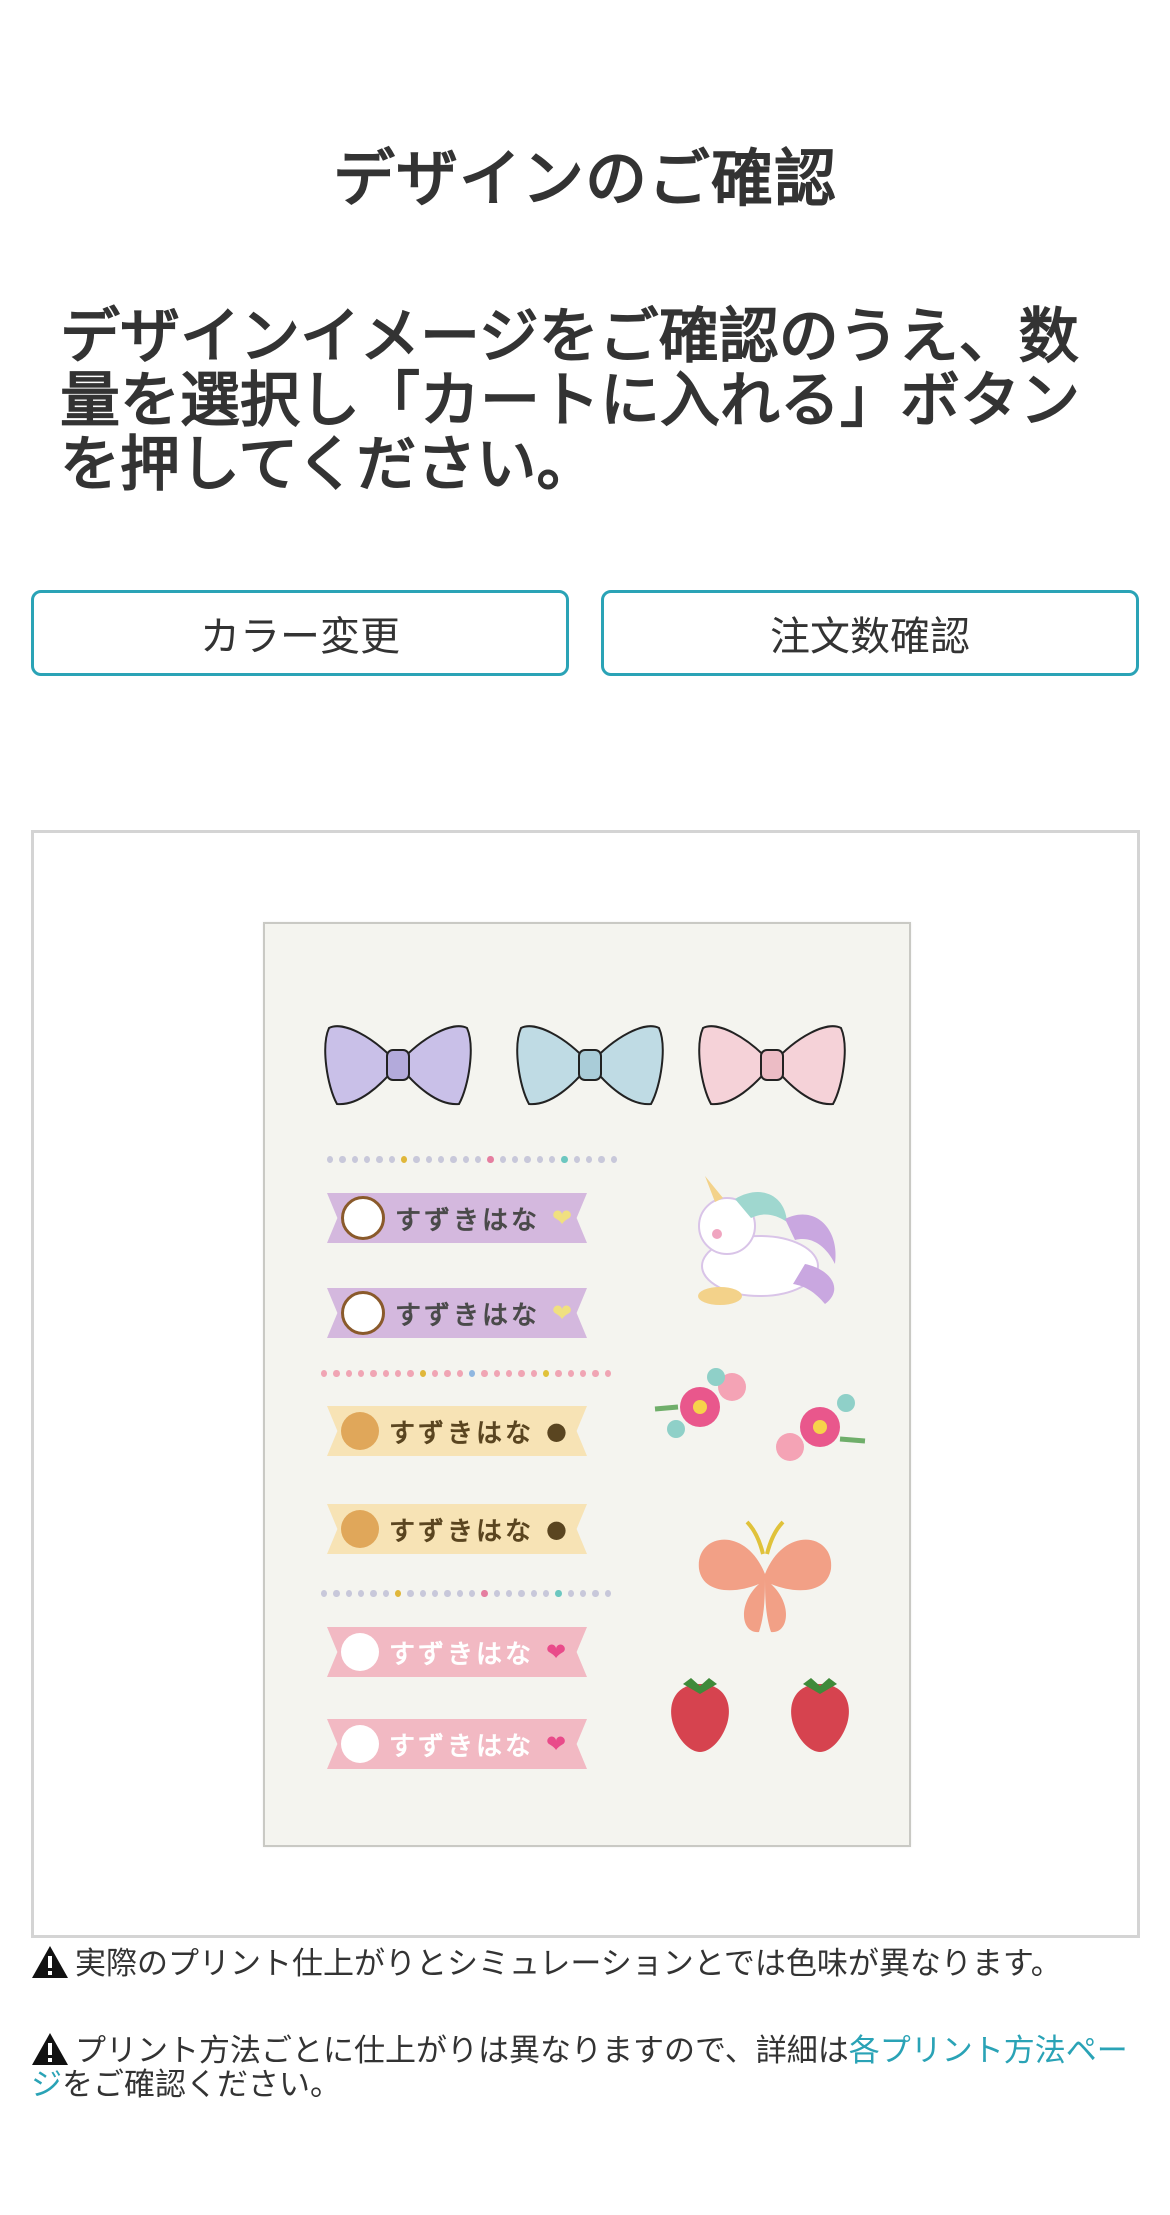 The width and height of the screenshot is (1170, 2215). Describe the element at coordinates (760, 1414) in the screenshot. I see `flowers-icon` at that location.